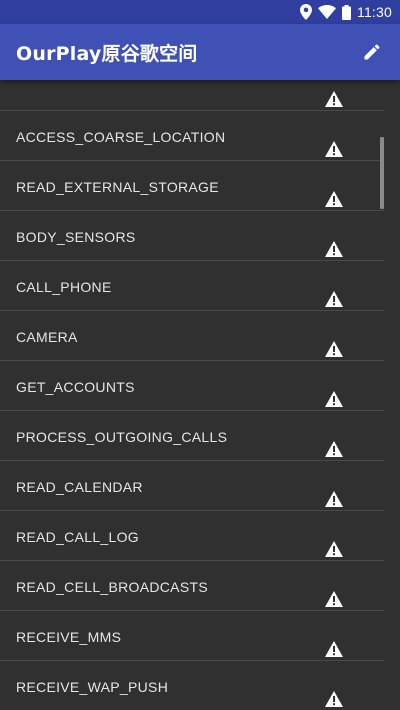  Describe the element at coordinates (200, 386) in the screenshot. I see `permission-row: GET_ACCOUNTS` at that location.